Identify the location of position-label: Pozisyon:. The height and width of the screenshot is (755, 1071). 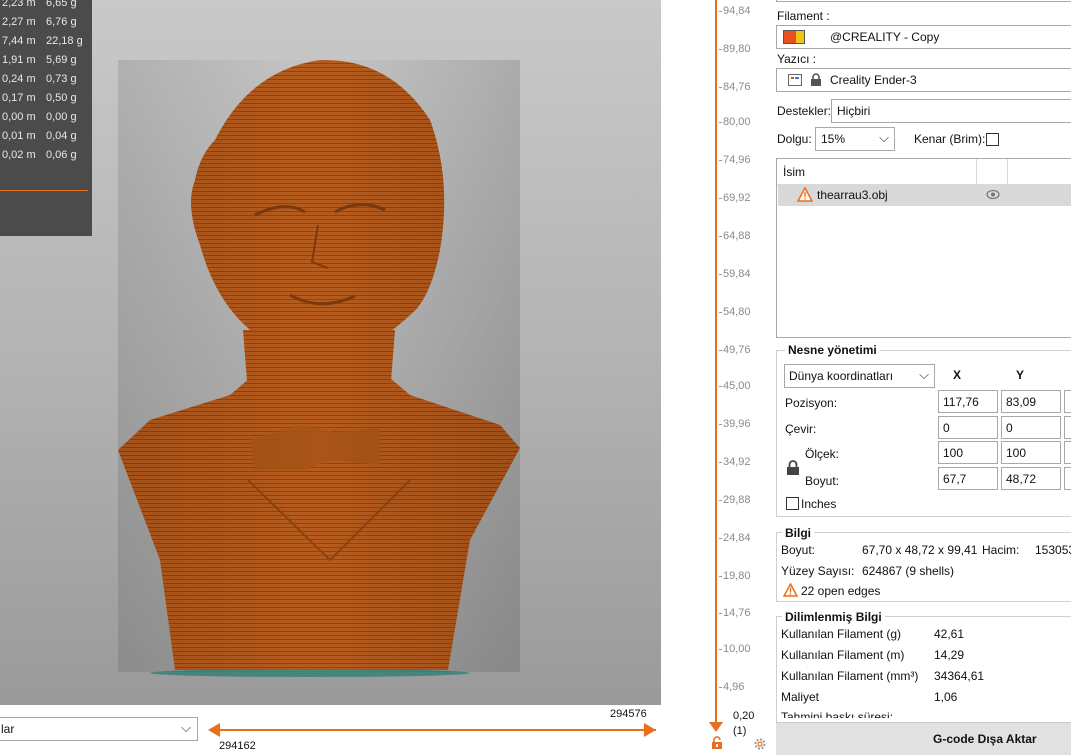
(811, 403).